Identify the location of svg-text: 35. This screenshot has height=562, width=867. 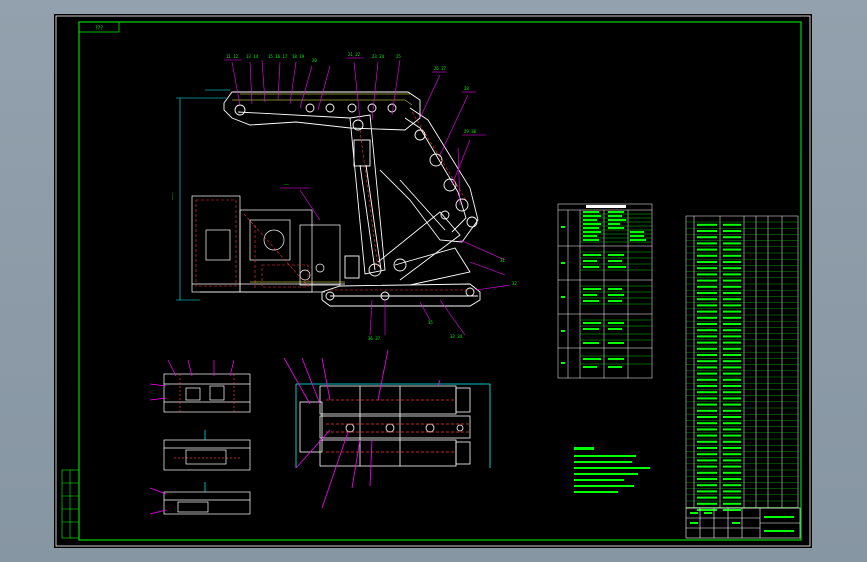
(430, 322).